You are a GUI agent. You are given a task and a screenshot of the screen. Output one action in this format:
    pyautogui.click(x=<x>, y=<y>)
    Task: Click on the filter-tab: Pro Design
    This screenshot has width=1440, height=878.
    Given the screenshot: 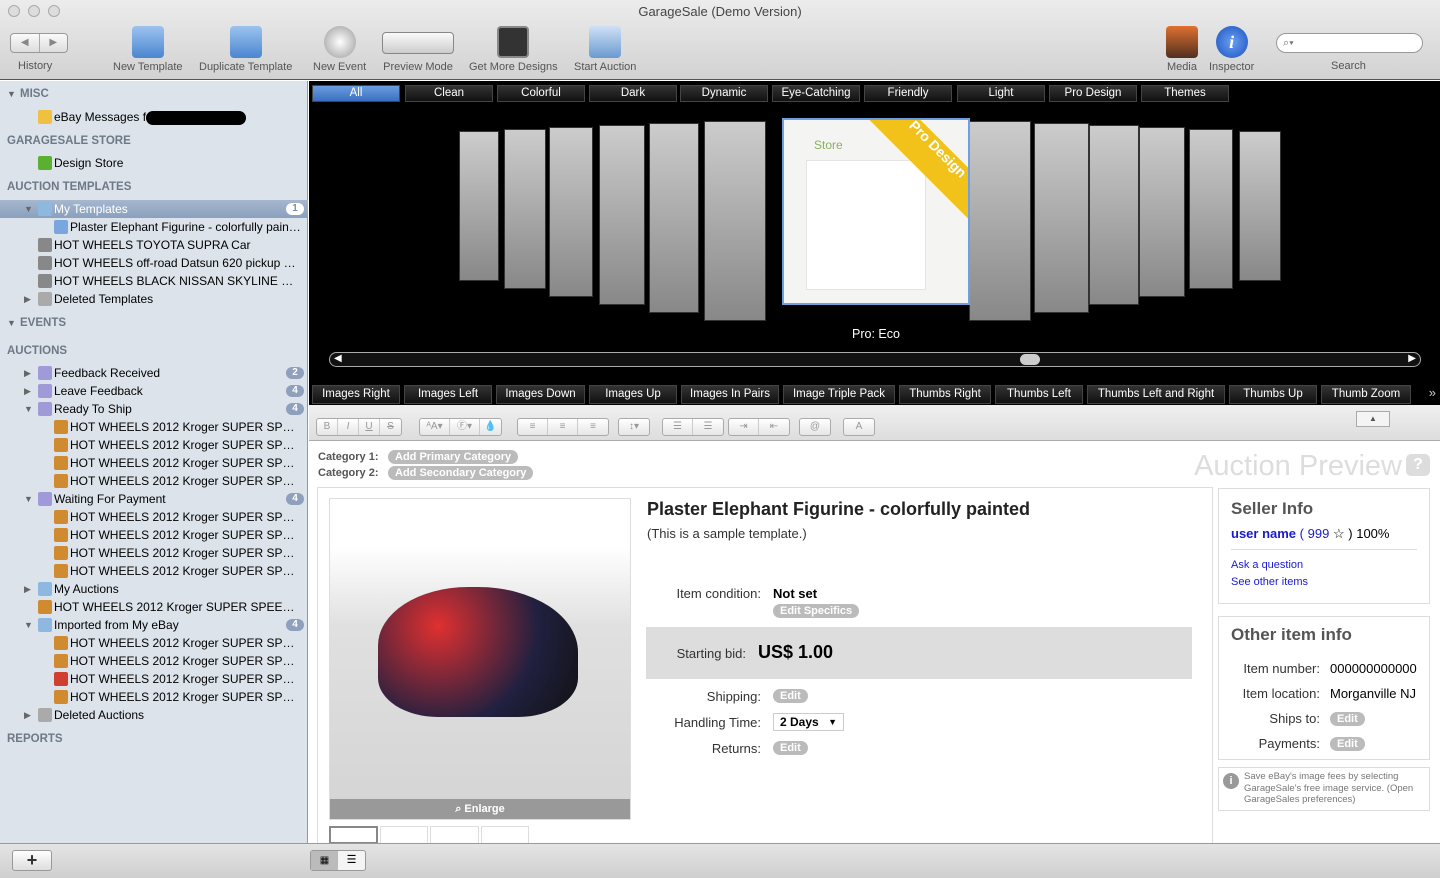 What is the action you would take?
    pyautogui.click(x=1093, y=93)
    